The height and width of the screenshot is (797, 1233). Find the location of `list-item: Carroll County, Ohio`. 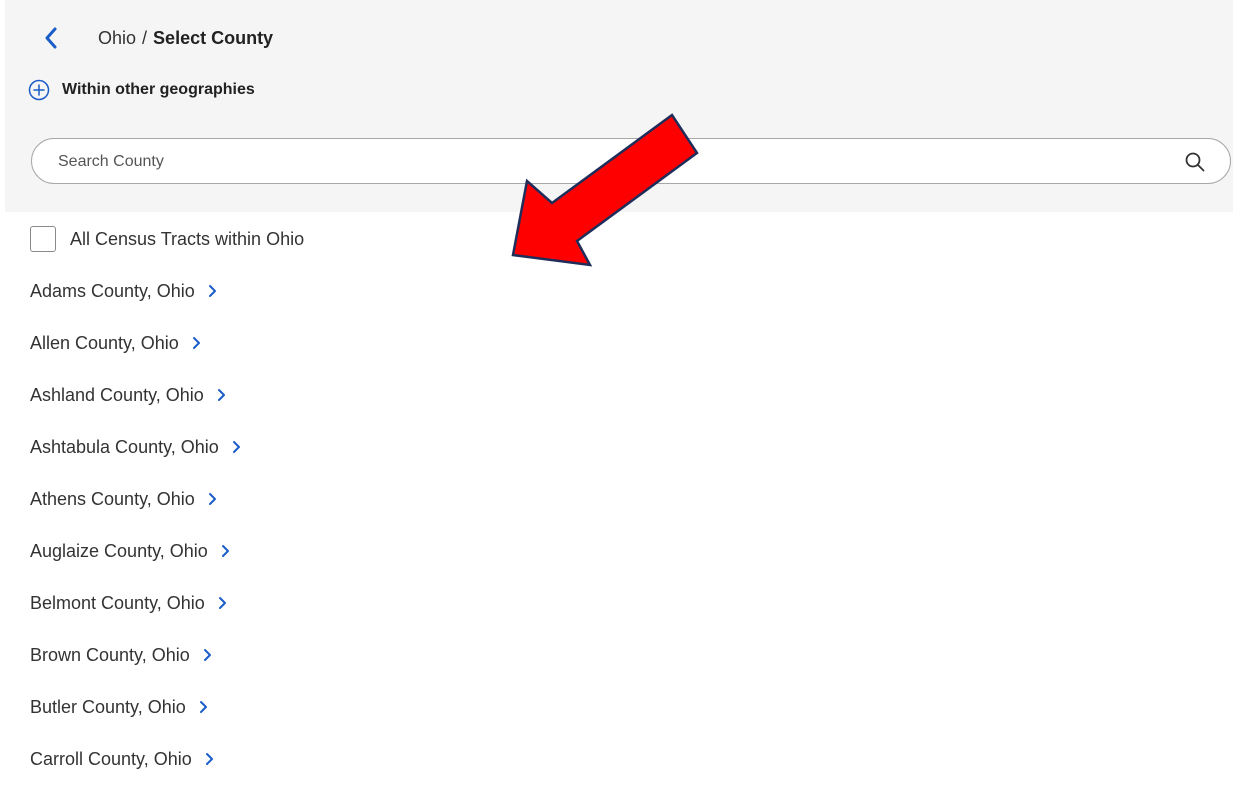

list-item: Carroll County, Ohio is located at coordinates (136, 771).